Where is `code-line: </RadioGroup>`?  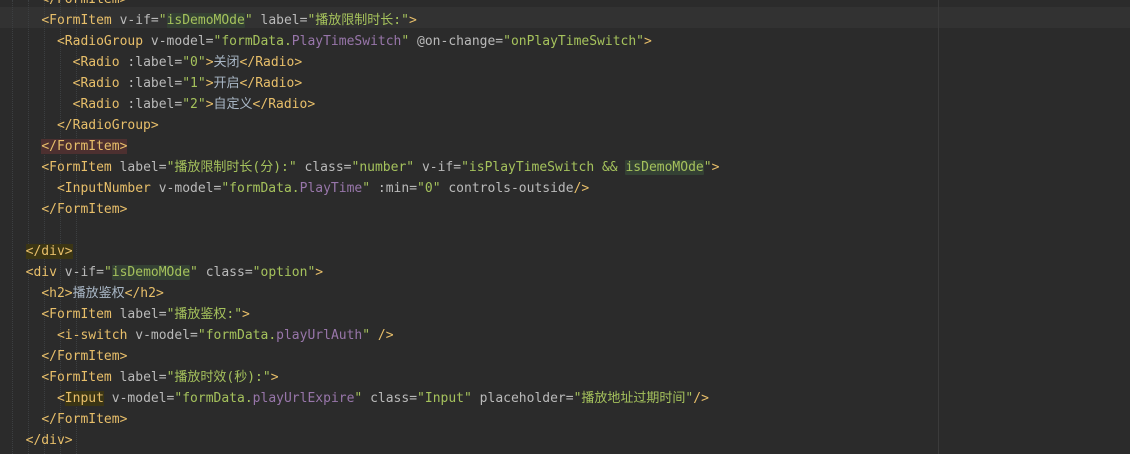
code-line: </RadioGroup> is located at coordinates (84, 125).